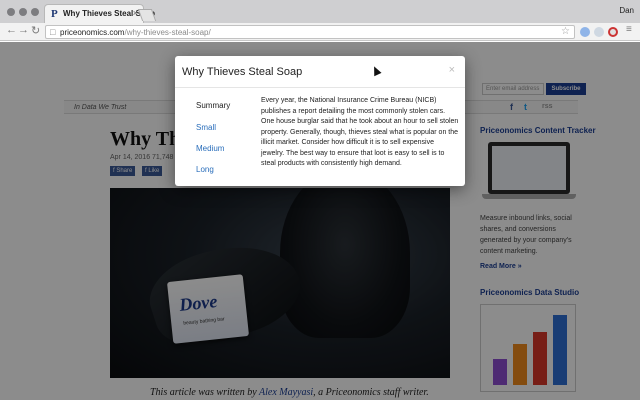 This screenshot has height=400, width=640. What do you see at coordinates (99, 13) in the screenshot?
I see `browser-tab: P Why Thieves Steal Soap ×` at bounding box center [99, 13].